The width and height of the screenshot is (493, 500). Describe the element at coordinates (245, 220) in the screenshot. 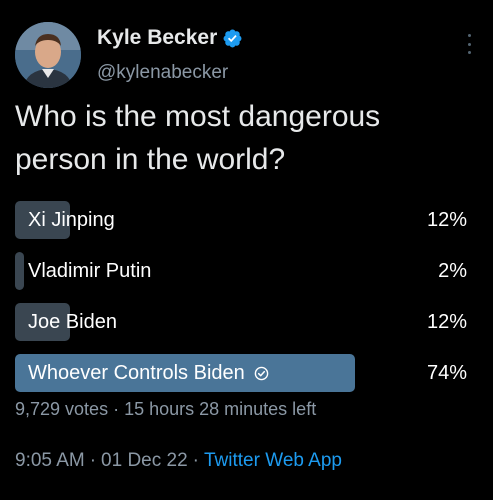

I see `poll-option: Xi Jinping 12%` at that location.